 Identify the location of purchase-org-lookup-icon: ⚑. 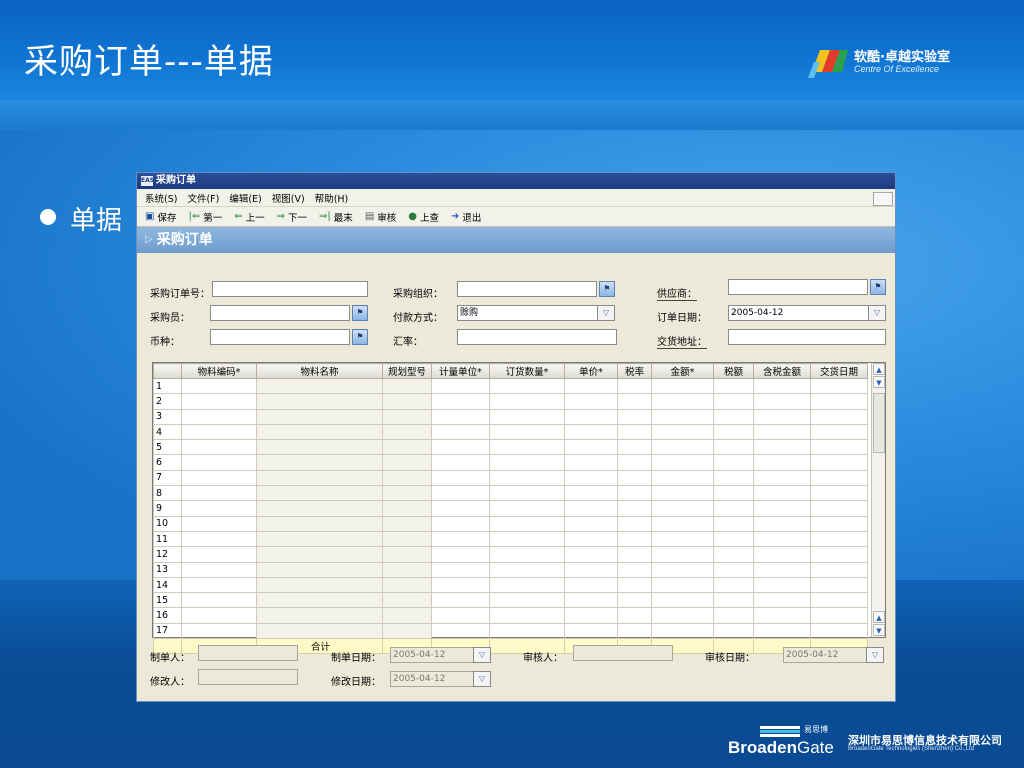
(607, 289).